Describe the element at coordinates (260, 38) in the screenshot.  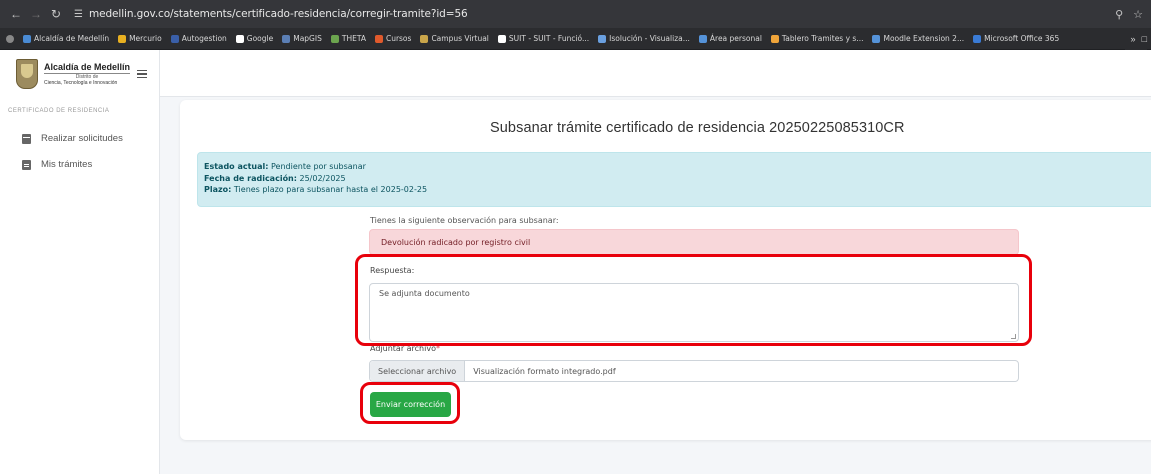
I see `bookmark-label: Google` at that location.